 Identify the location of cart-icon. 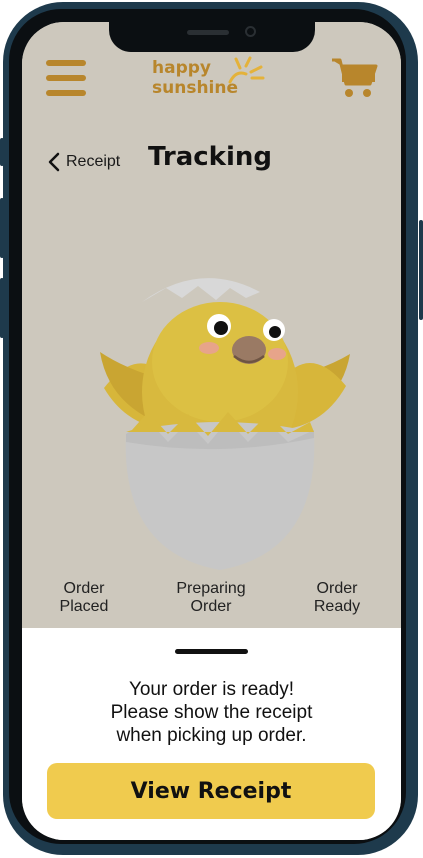
(354, 78).